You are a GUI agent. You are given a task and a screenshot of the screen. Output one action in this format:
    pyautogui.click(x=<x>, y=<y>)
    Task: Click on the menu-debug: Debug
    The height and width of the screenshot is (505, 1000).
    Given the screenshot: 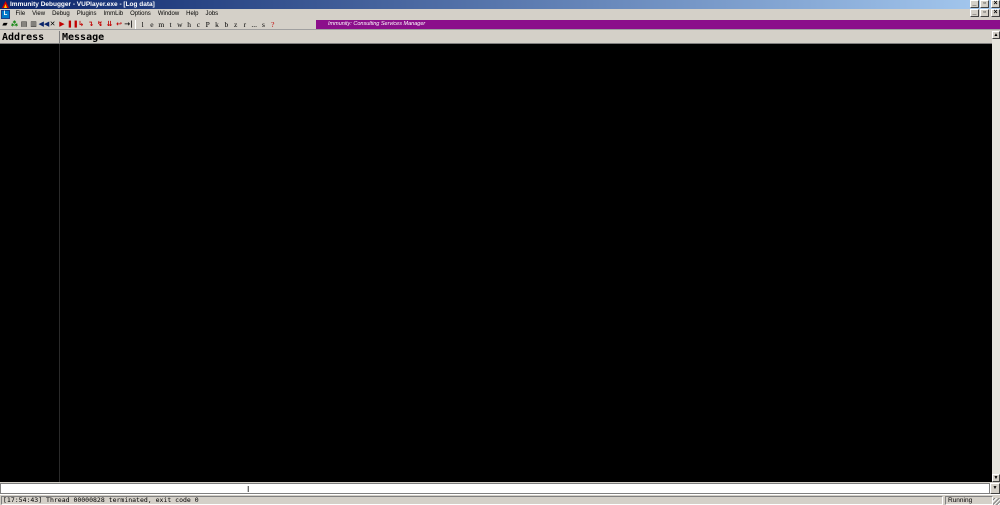 What is the action you would take?
    pyautogui.click(x=61, y=14)
    